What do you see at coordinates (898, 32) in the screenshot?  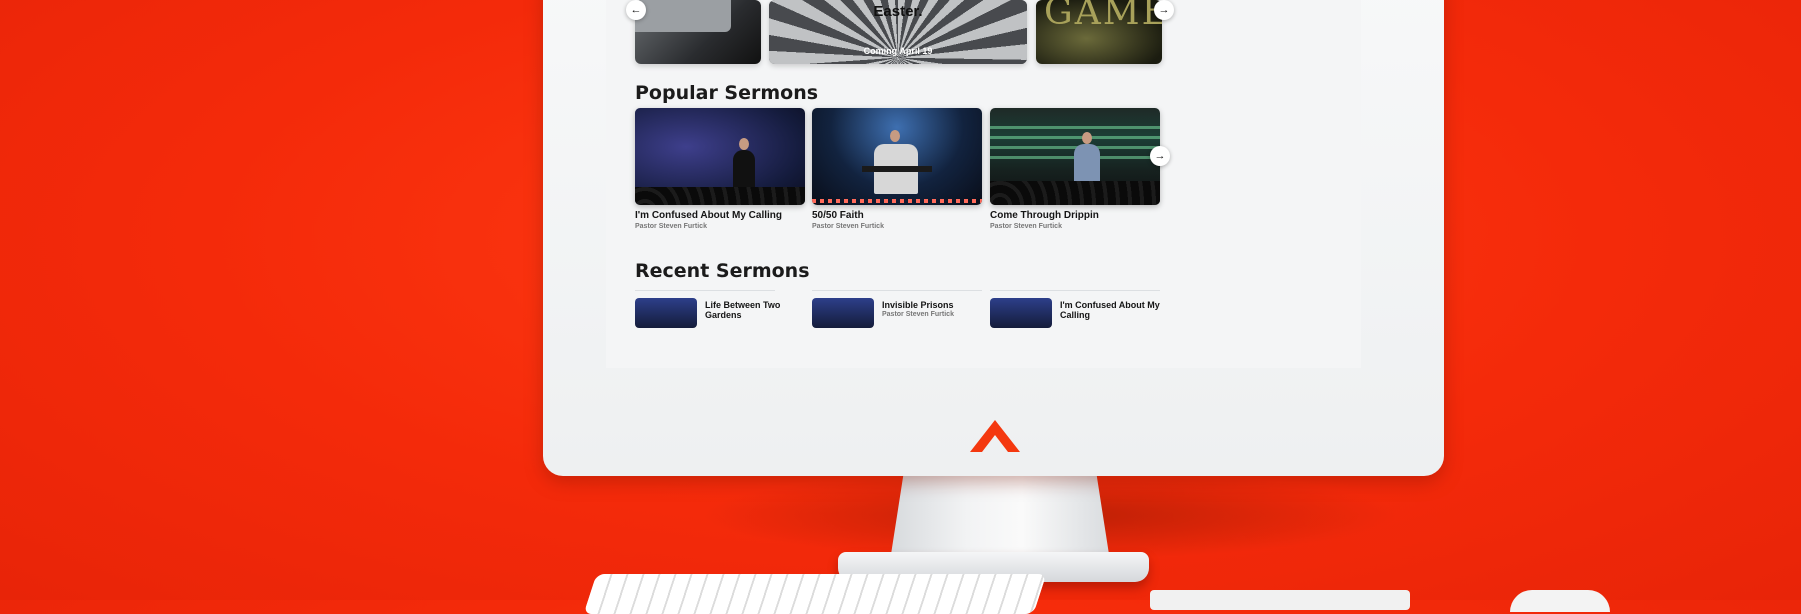 I see `featured-card-easter: Easter. Coming April 19` at bounding box center [898, 32].